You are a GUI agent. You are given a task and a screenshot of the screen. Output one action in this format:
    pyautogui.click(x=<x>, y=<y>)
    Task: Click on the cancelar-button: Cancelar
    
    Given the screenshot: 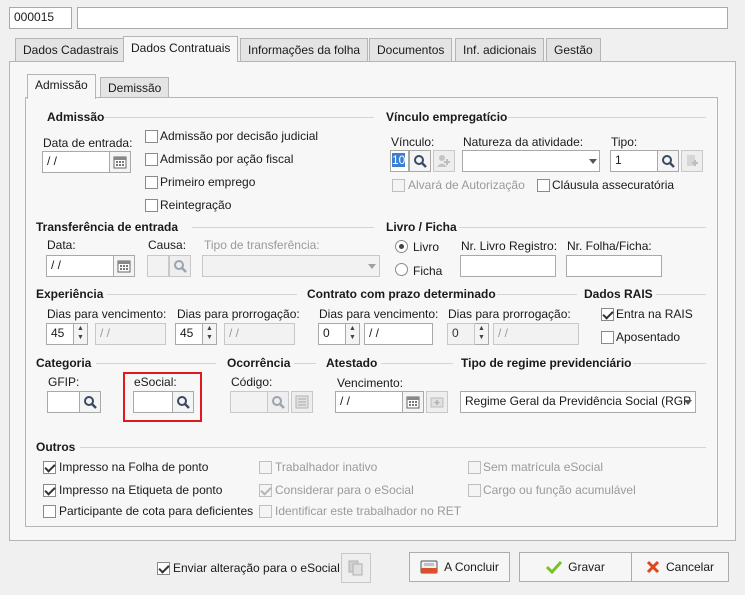 What is the action you would take?
    pyautogui.click(x=680, y=567)
    